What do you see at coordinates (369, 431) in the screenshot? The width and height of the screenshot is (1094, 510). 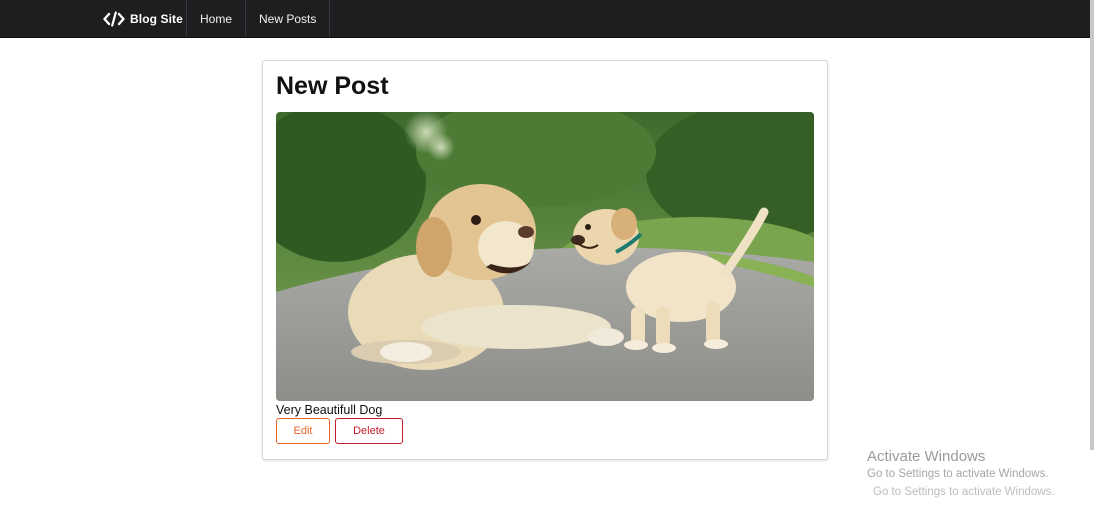 I see `delete-button: Delete` at bounding box center [369, 431].